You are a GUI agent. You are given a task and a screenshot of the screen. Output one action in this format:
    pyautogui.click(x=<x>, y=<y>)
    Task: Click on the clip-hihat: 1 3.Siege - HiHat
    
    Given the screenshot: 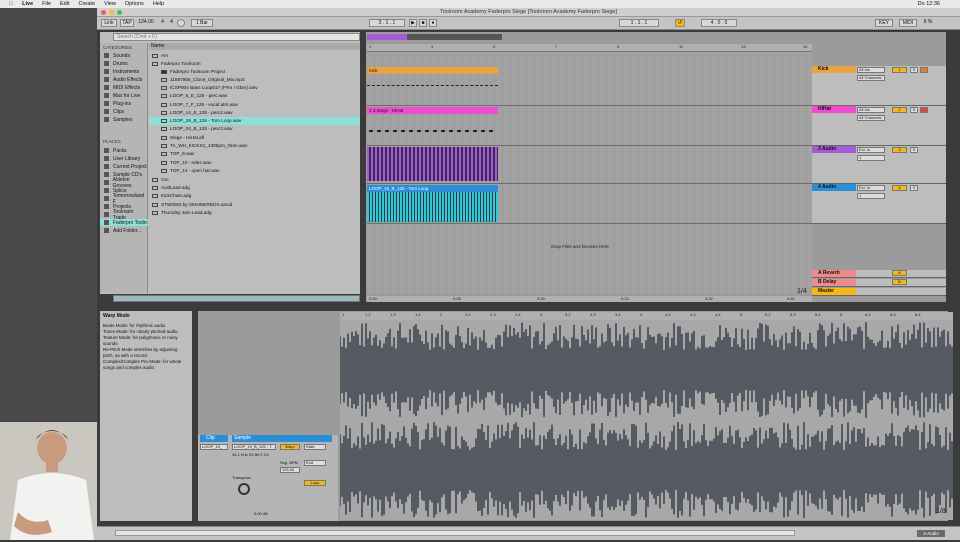 What is the action you would take?
    pyautogui.click(x=432, y=110)
    